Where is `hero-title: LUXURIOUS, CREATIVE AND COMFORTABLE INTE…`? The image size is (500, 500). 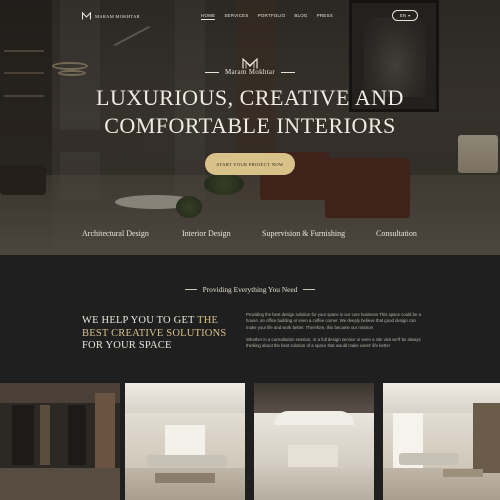 hero-title: LUXURIOUS, CREATIVE AND COMFORTABLE INTE… is located at coordinates (250, 112).